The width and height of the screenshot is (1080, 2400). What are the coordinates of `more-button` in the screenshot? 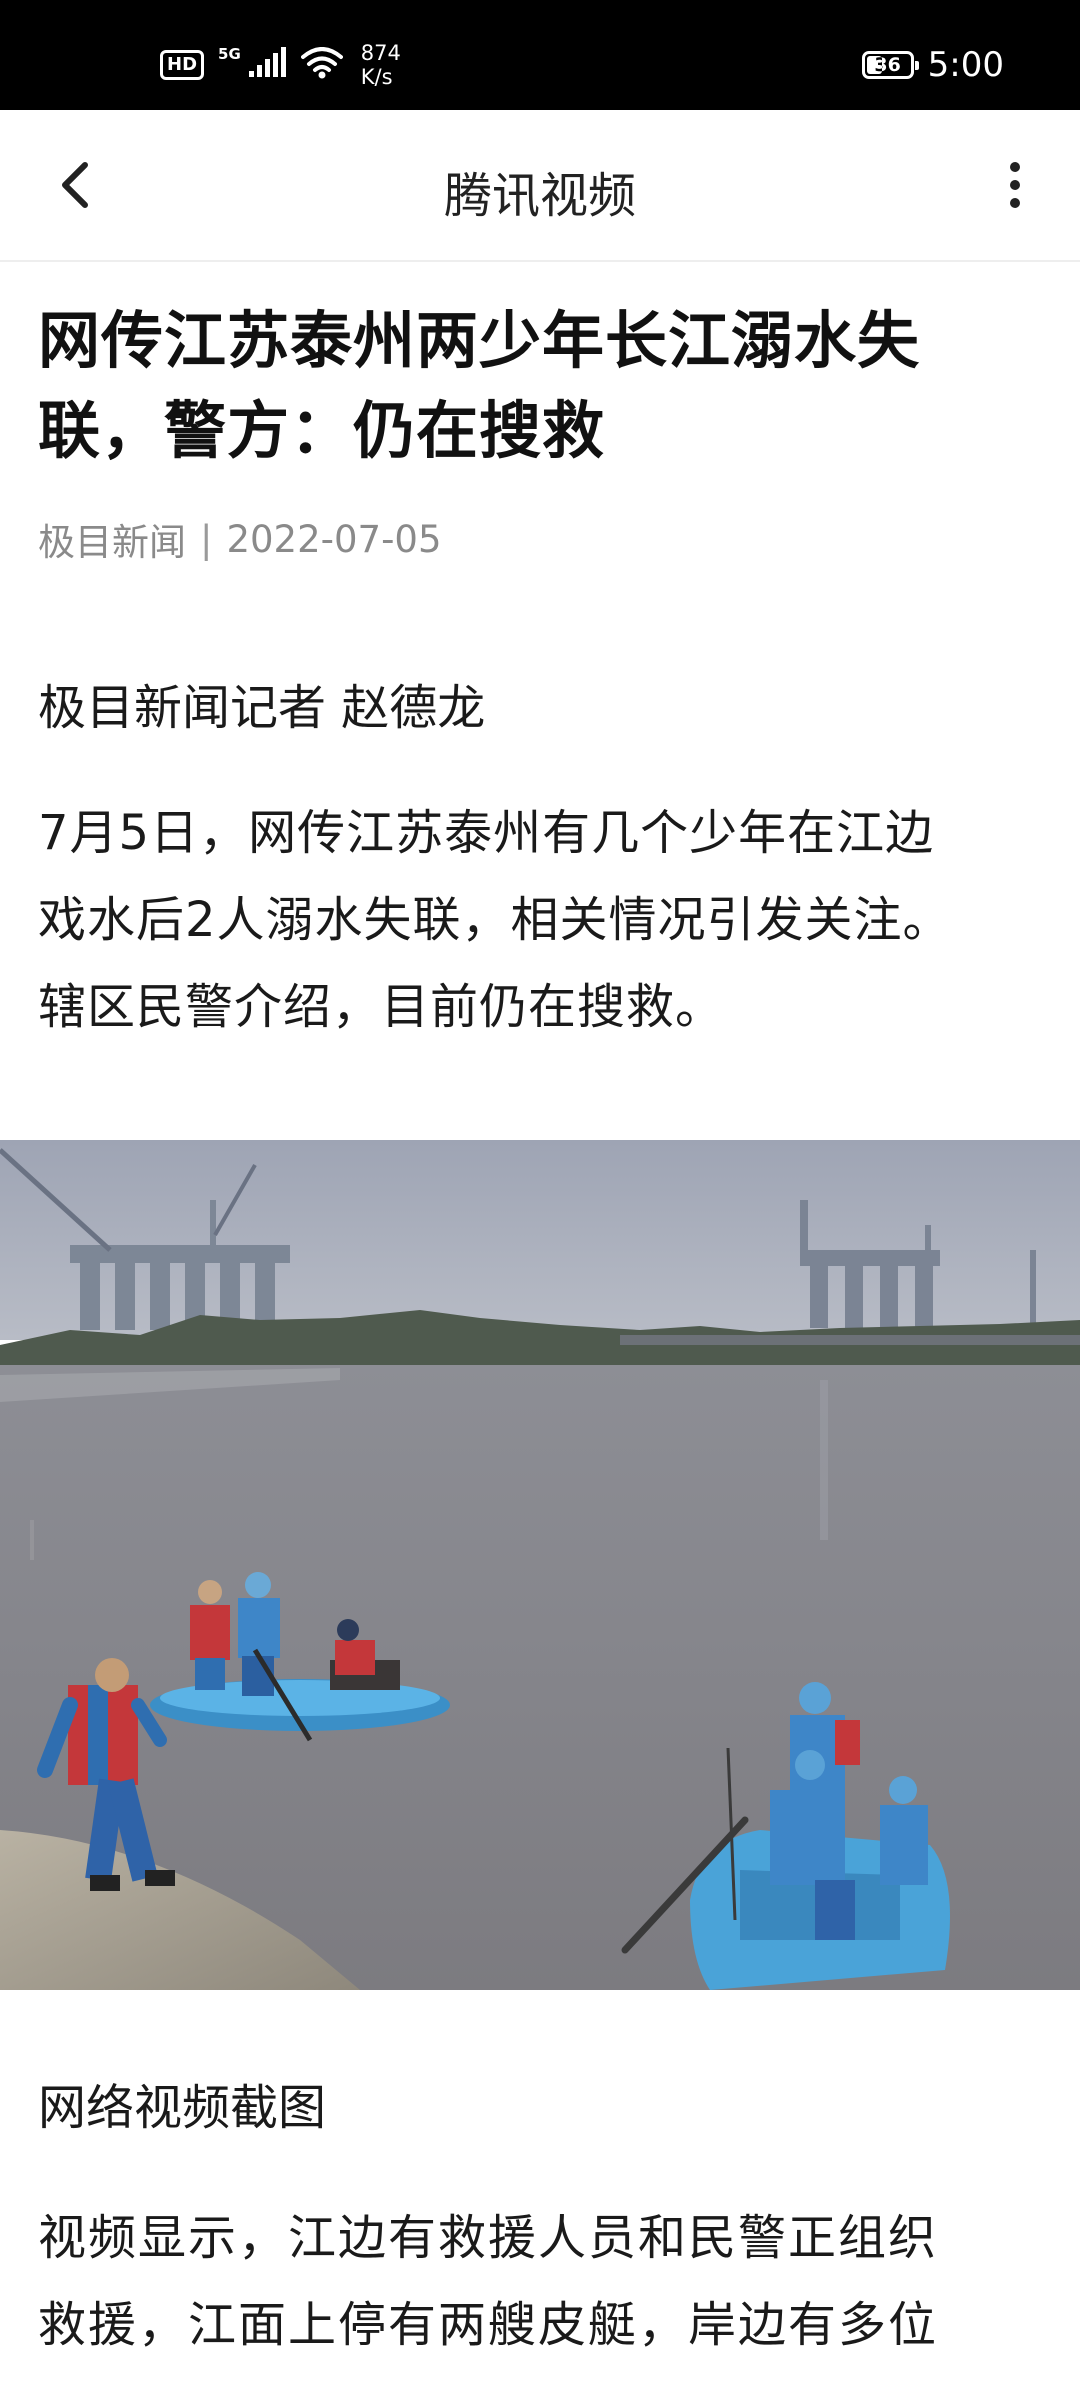 It's located at (1015, 185).